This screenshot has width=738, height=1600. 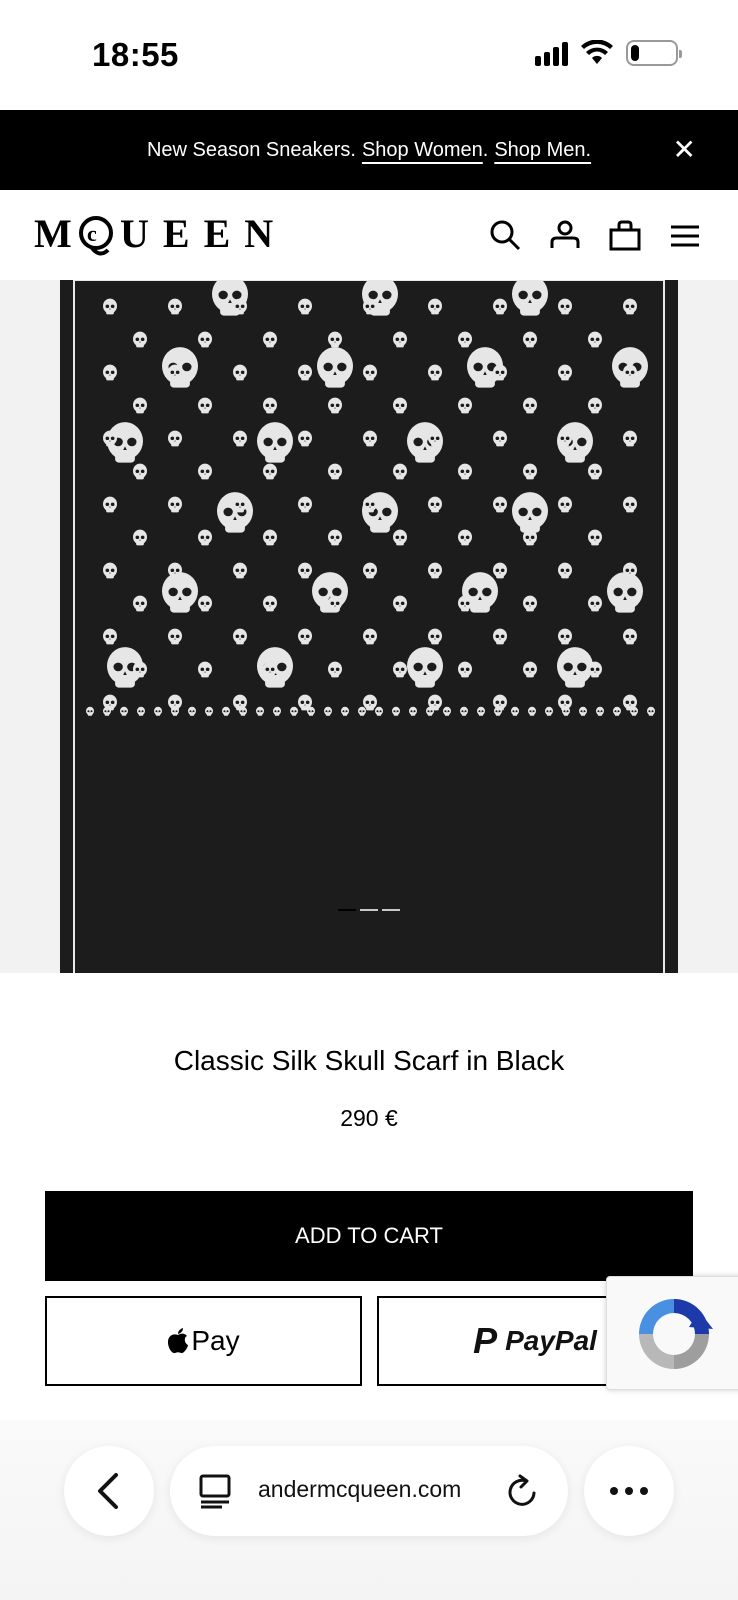 I want to click on search-icon, so click(x=505, y=235).